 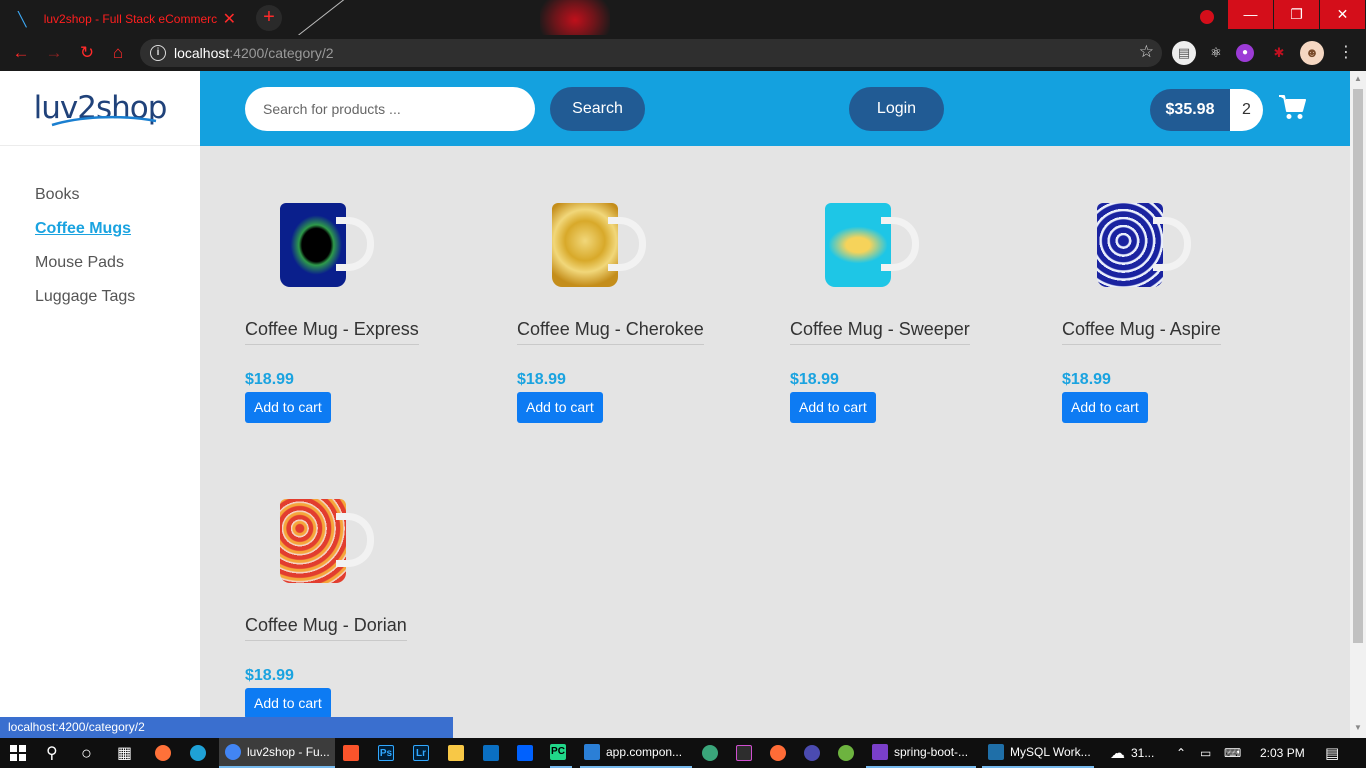 What do you see at coordinates (117, 195) in the screenshot?
I see `sidebar-item-books: Books` at bounding box center [117, 195].